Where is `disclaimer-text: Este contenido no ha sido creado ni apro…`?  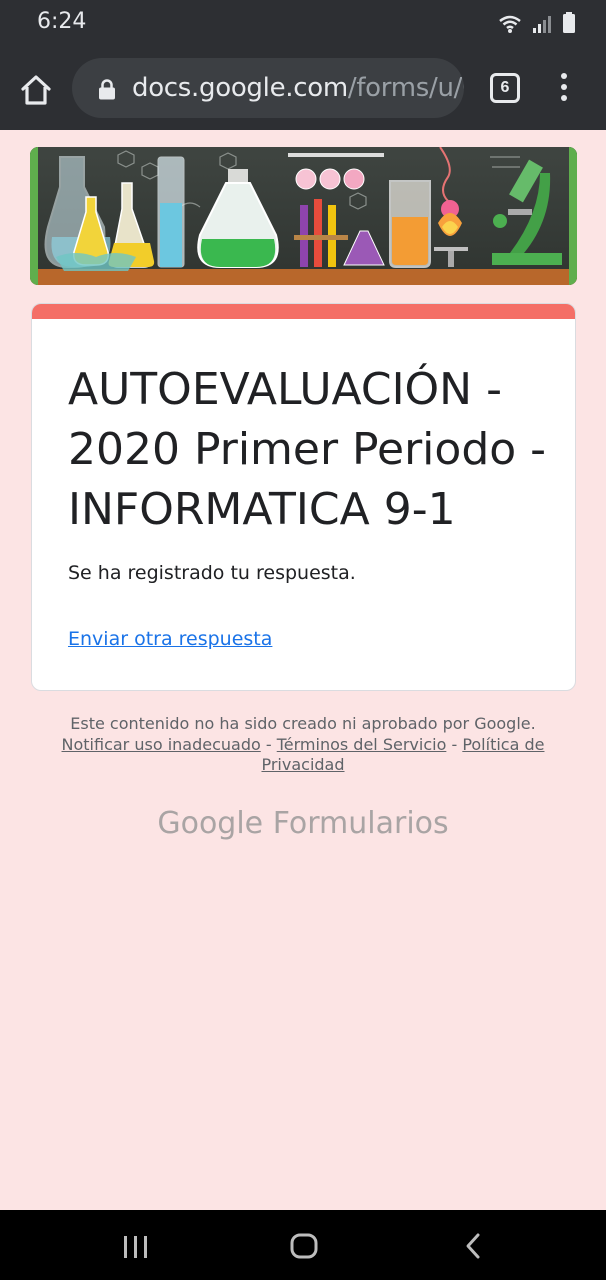
disclaimer-text: Este contenido no ha sido creado ni apro… is located at coordinates (303, 723).